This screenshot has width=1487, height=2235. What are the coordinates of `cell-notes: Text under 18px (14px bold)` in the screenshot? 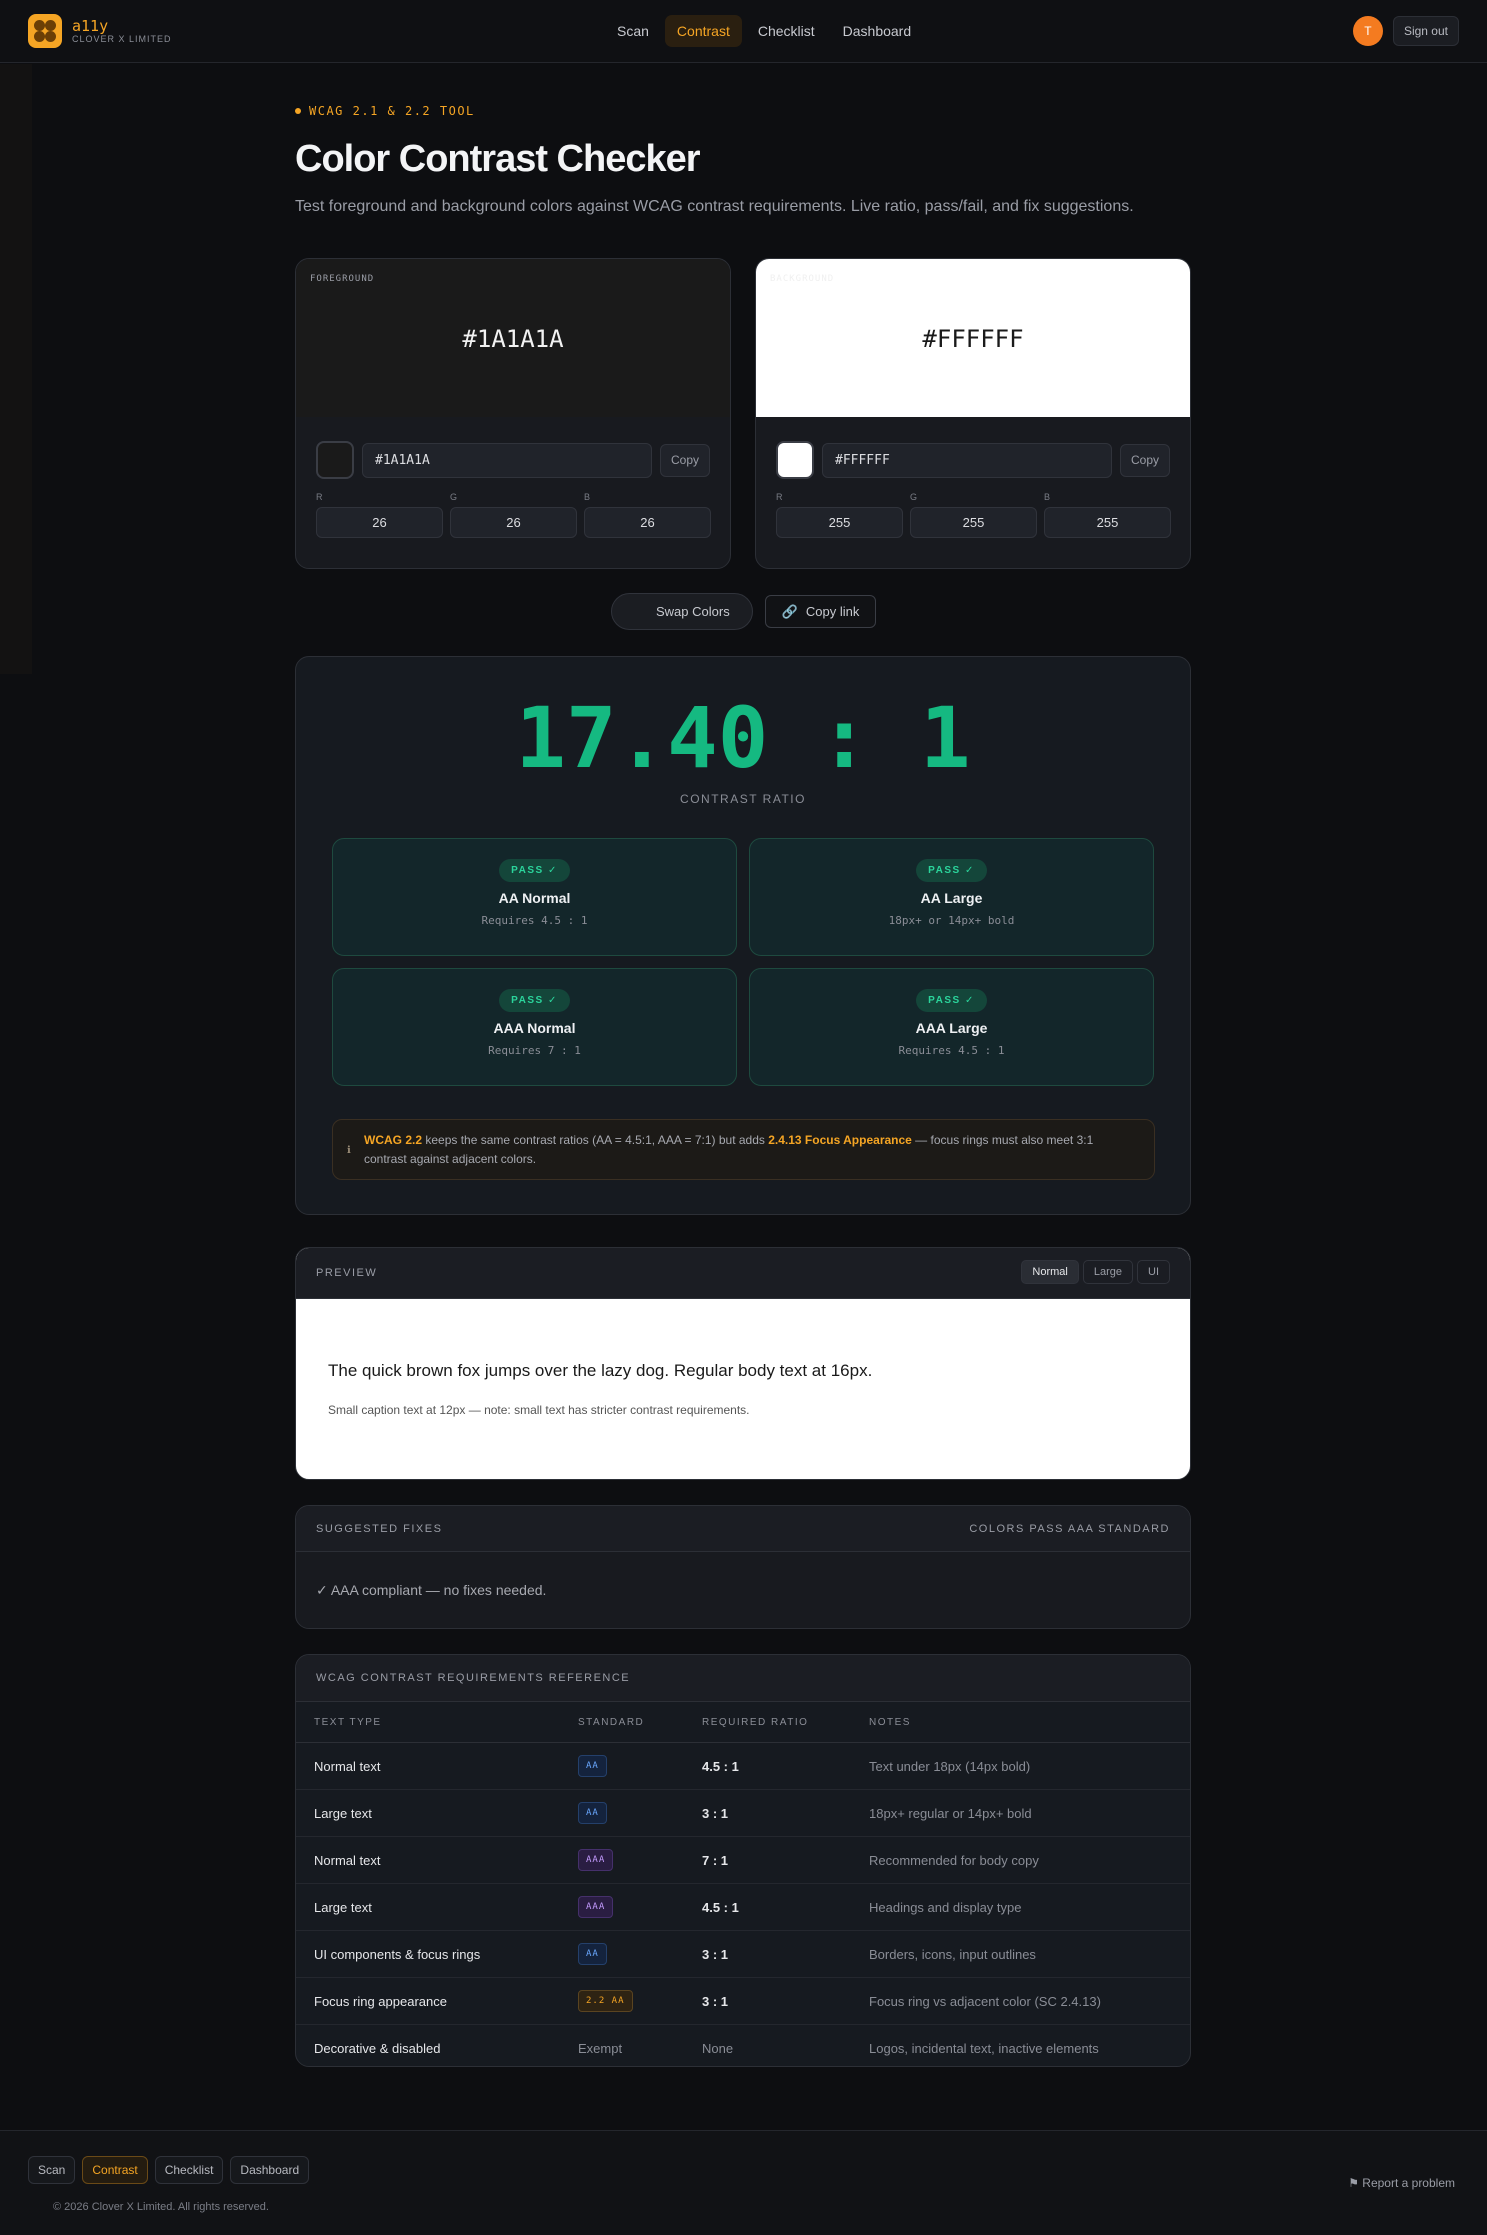 It's located at (950, 1766).